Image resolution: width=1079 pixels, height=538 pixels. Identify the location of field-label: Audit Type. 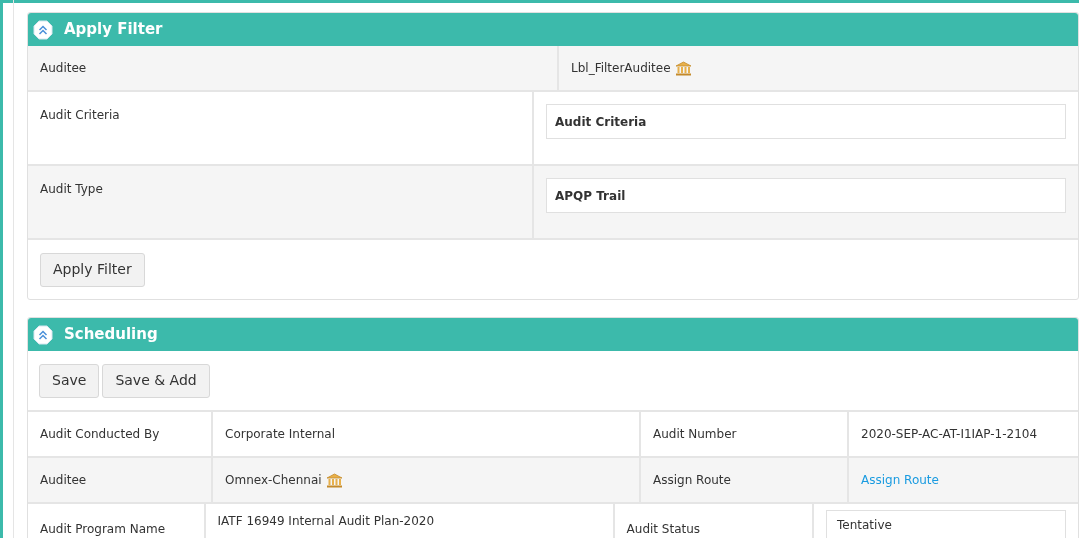
(71, 189).